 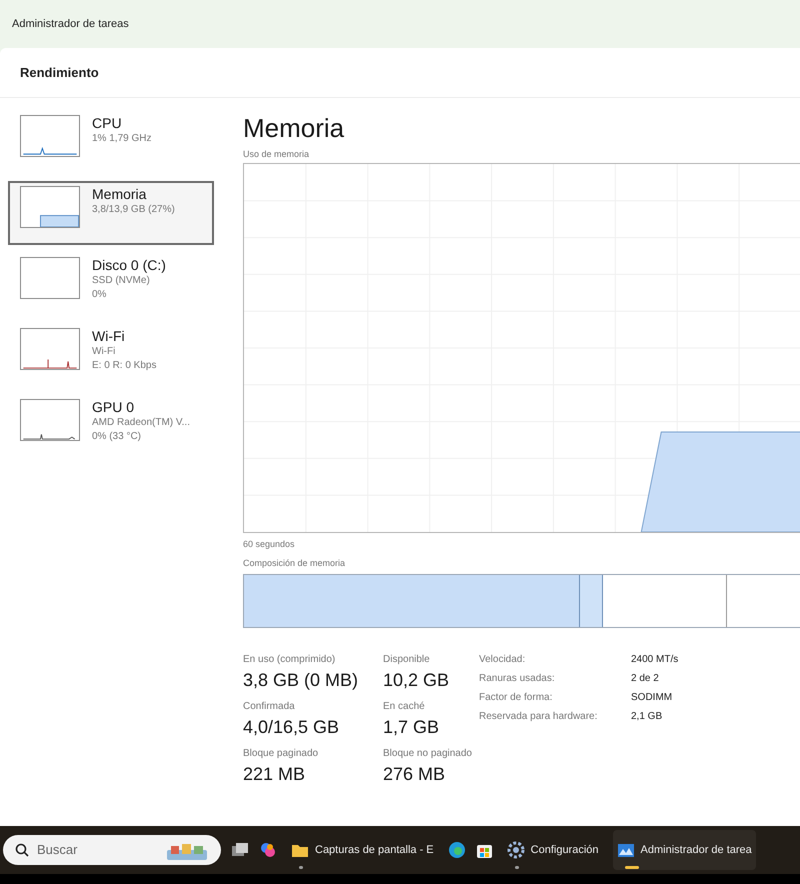 I want to click on stat-value: 10,2 GB, so click(x=416, y=680).